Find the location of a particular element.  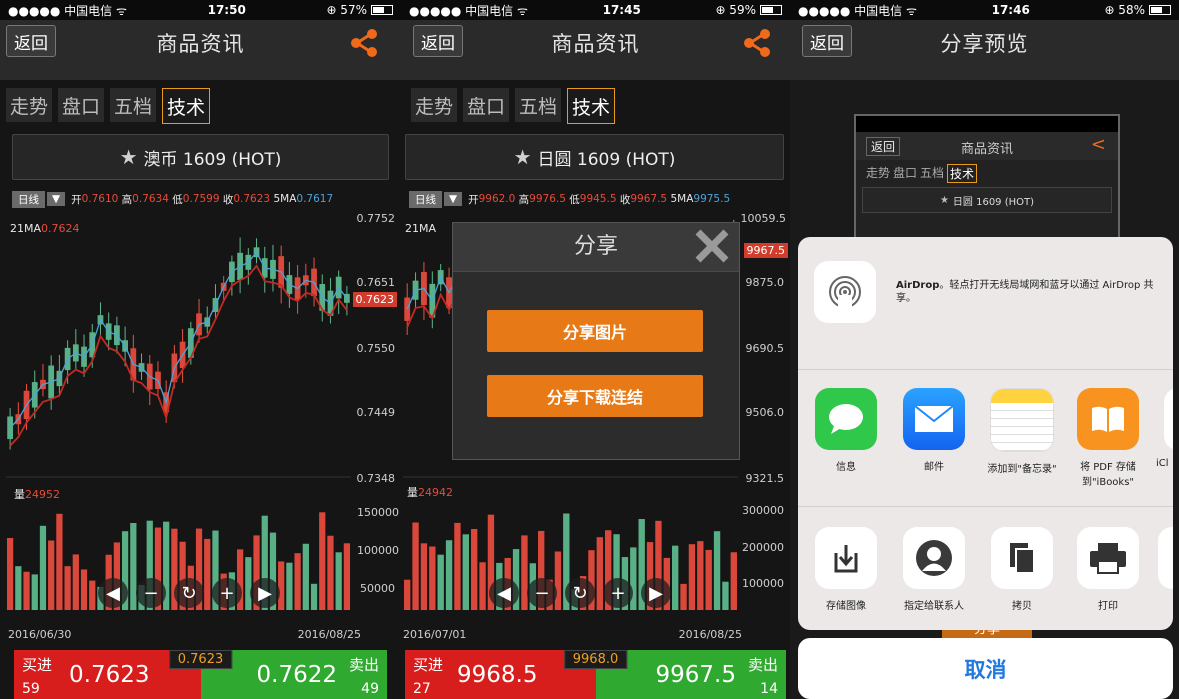

cancel-button: 取消 is located at coordinates (985, 668).